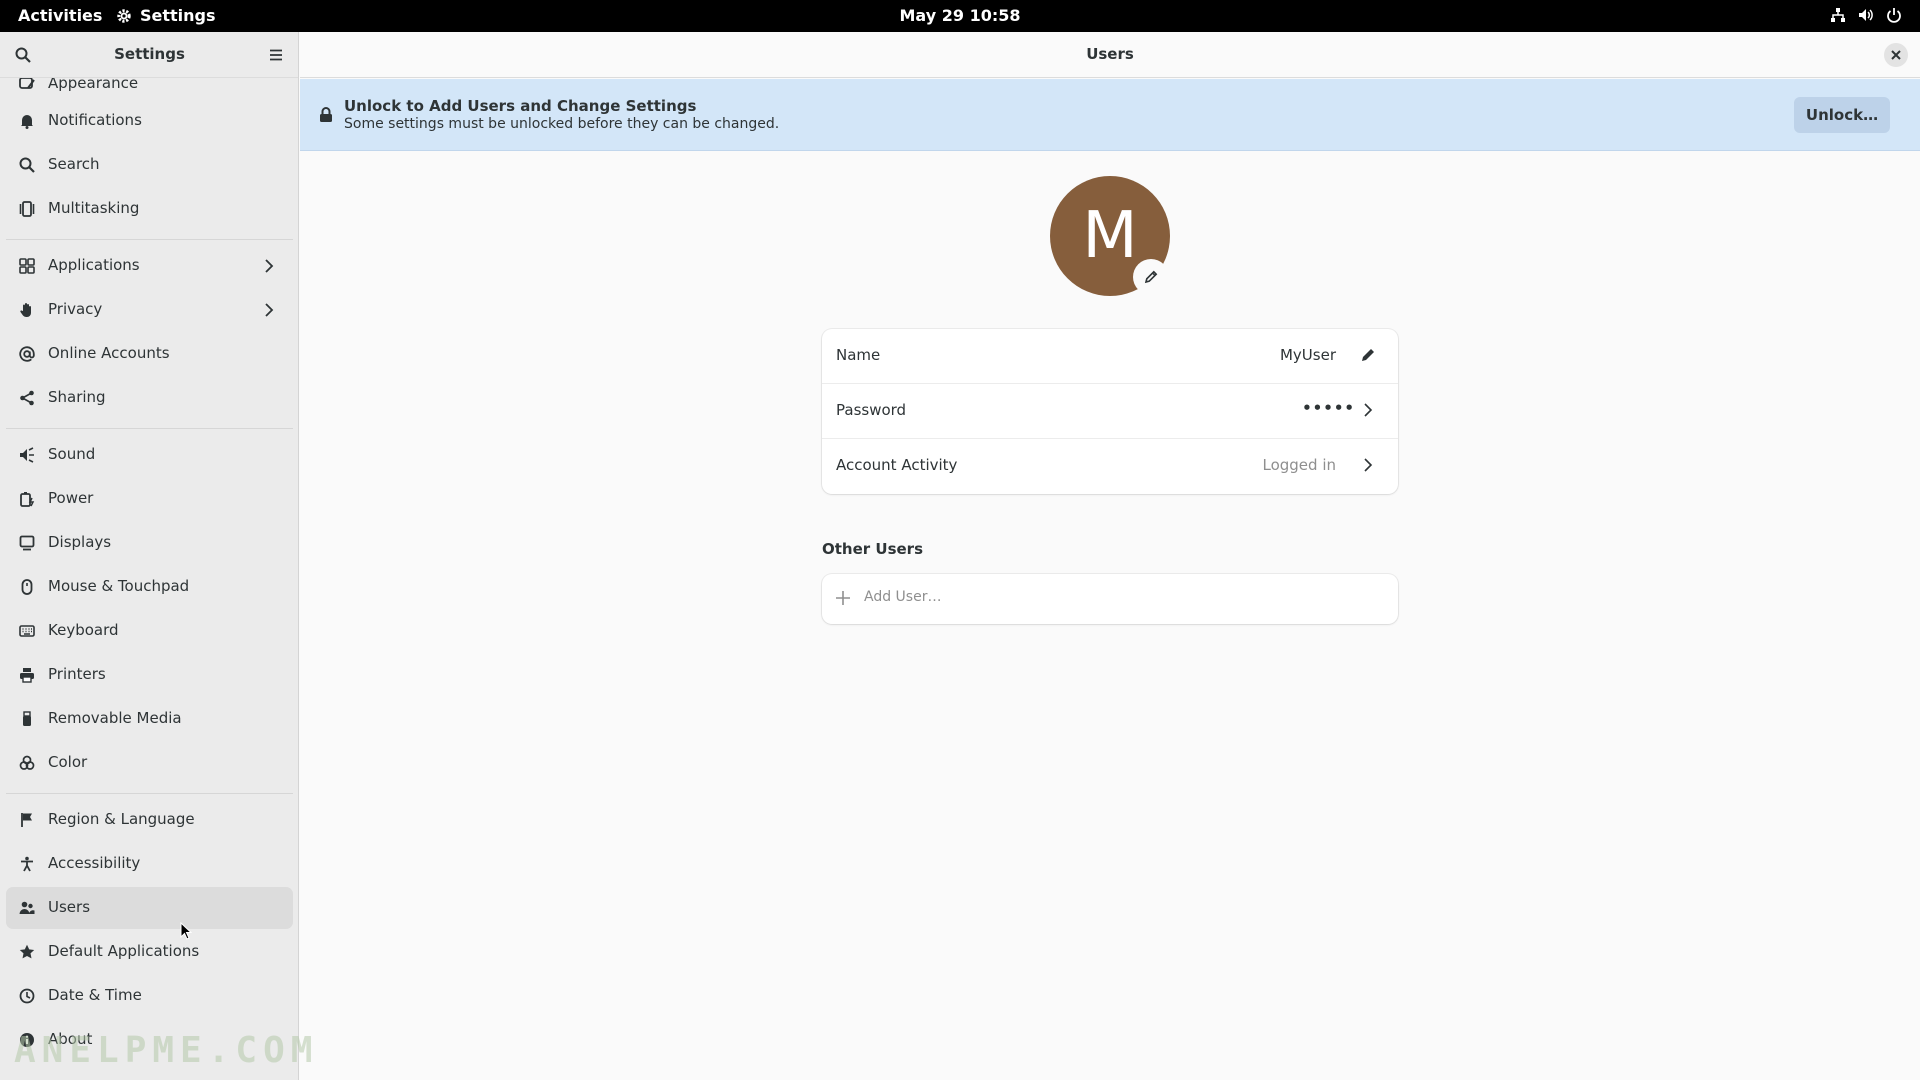 The height and width of the screenshot is (1080, 1920). Describe the element at coordinates (109, 353) in the screenshot. I see `sidebar-item-label: Online Accounts` at that location.